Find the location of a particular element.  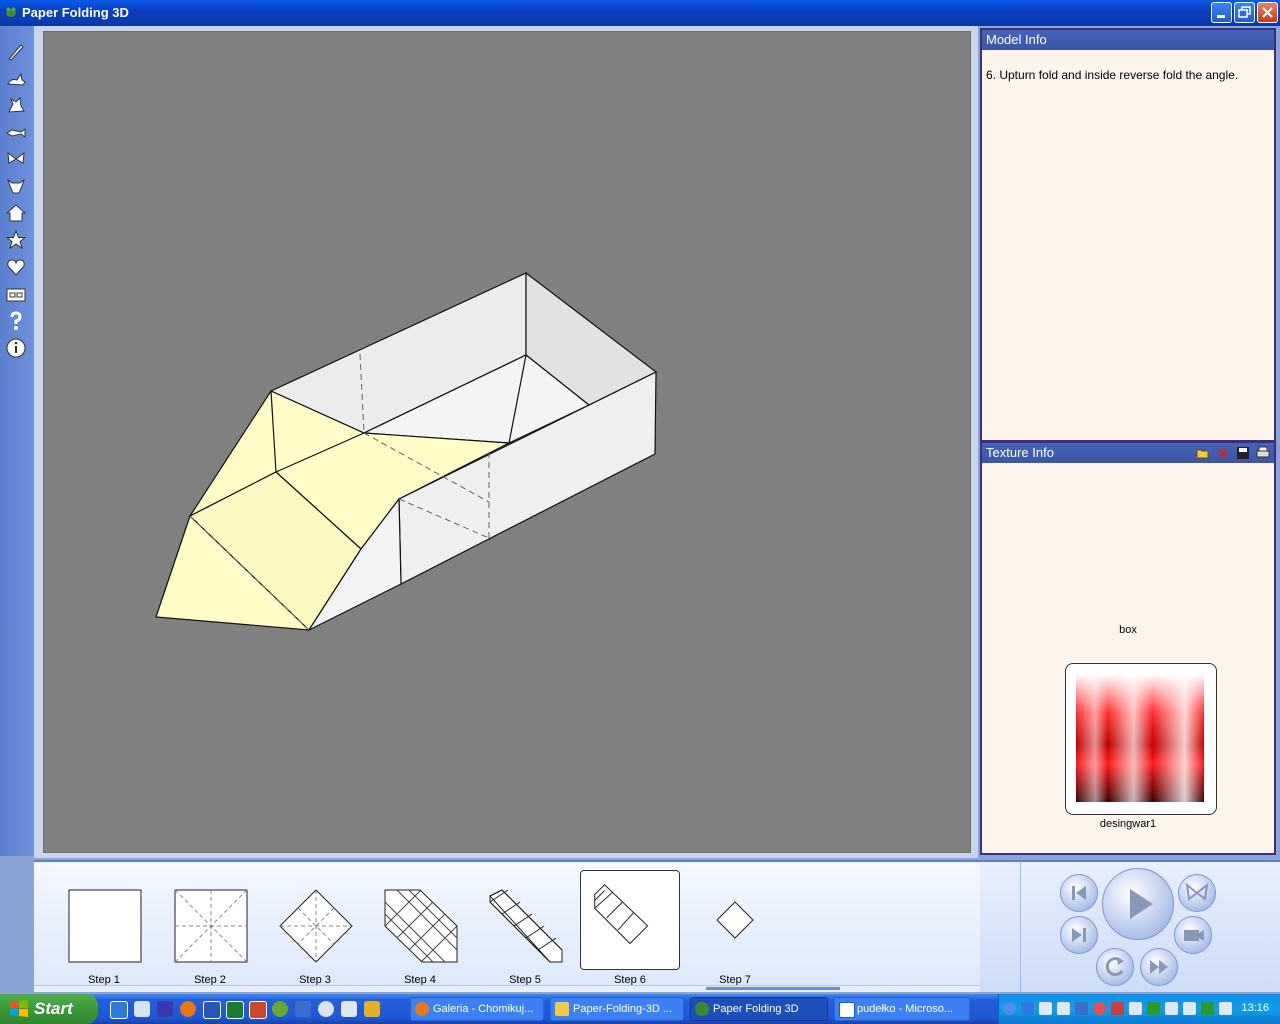

start-button: Start is located at coordinates (49, 1009).